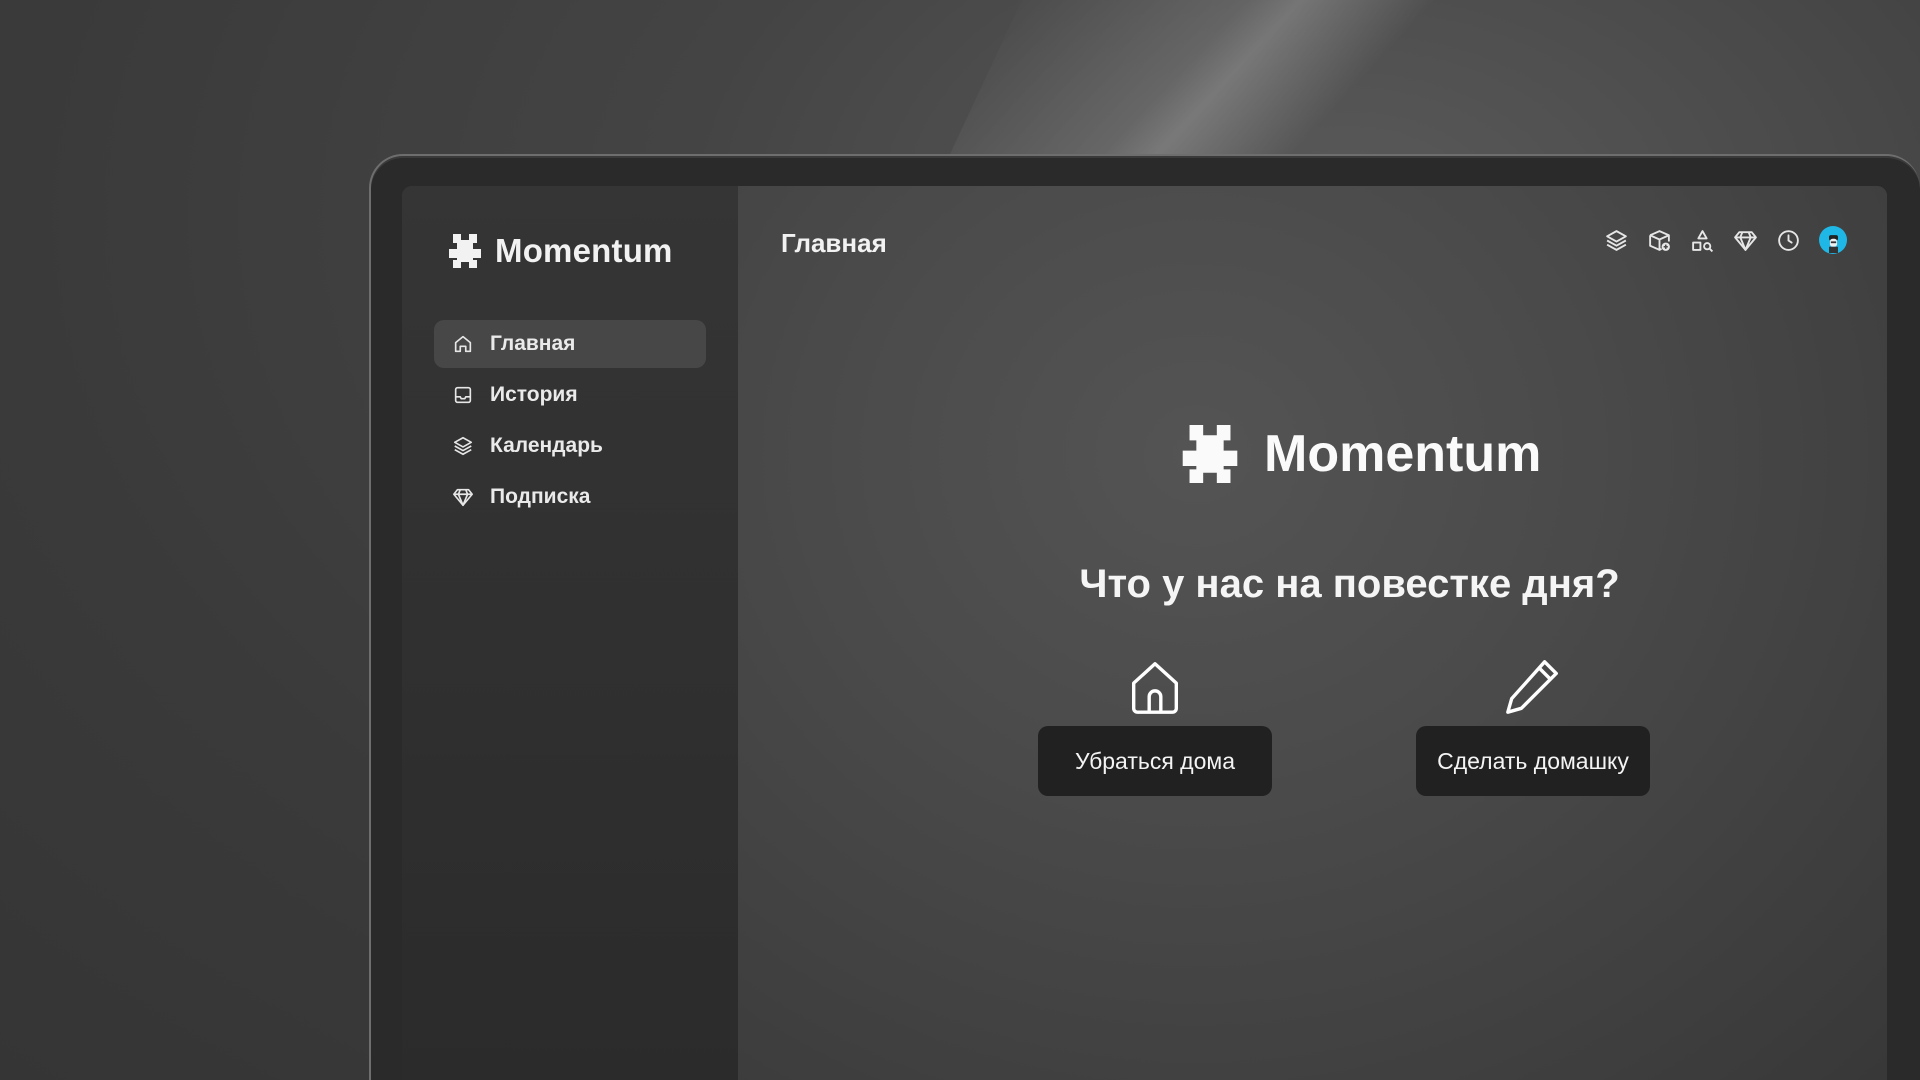  What do you see at coordinates (834, 243) in the screenshot?
I see `page-title: Главная` at bounding box center [834, 243].